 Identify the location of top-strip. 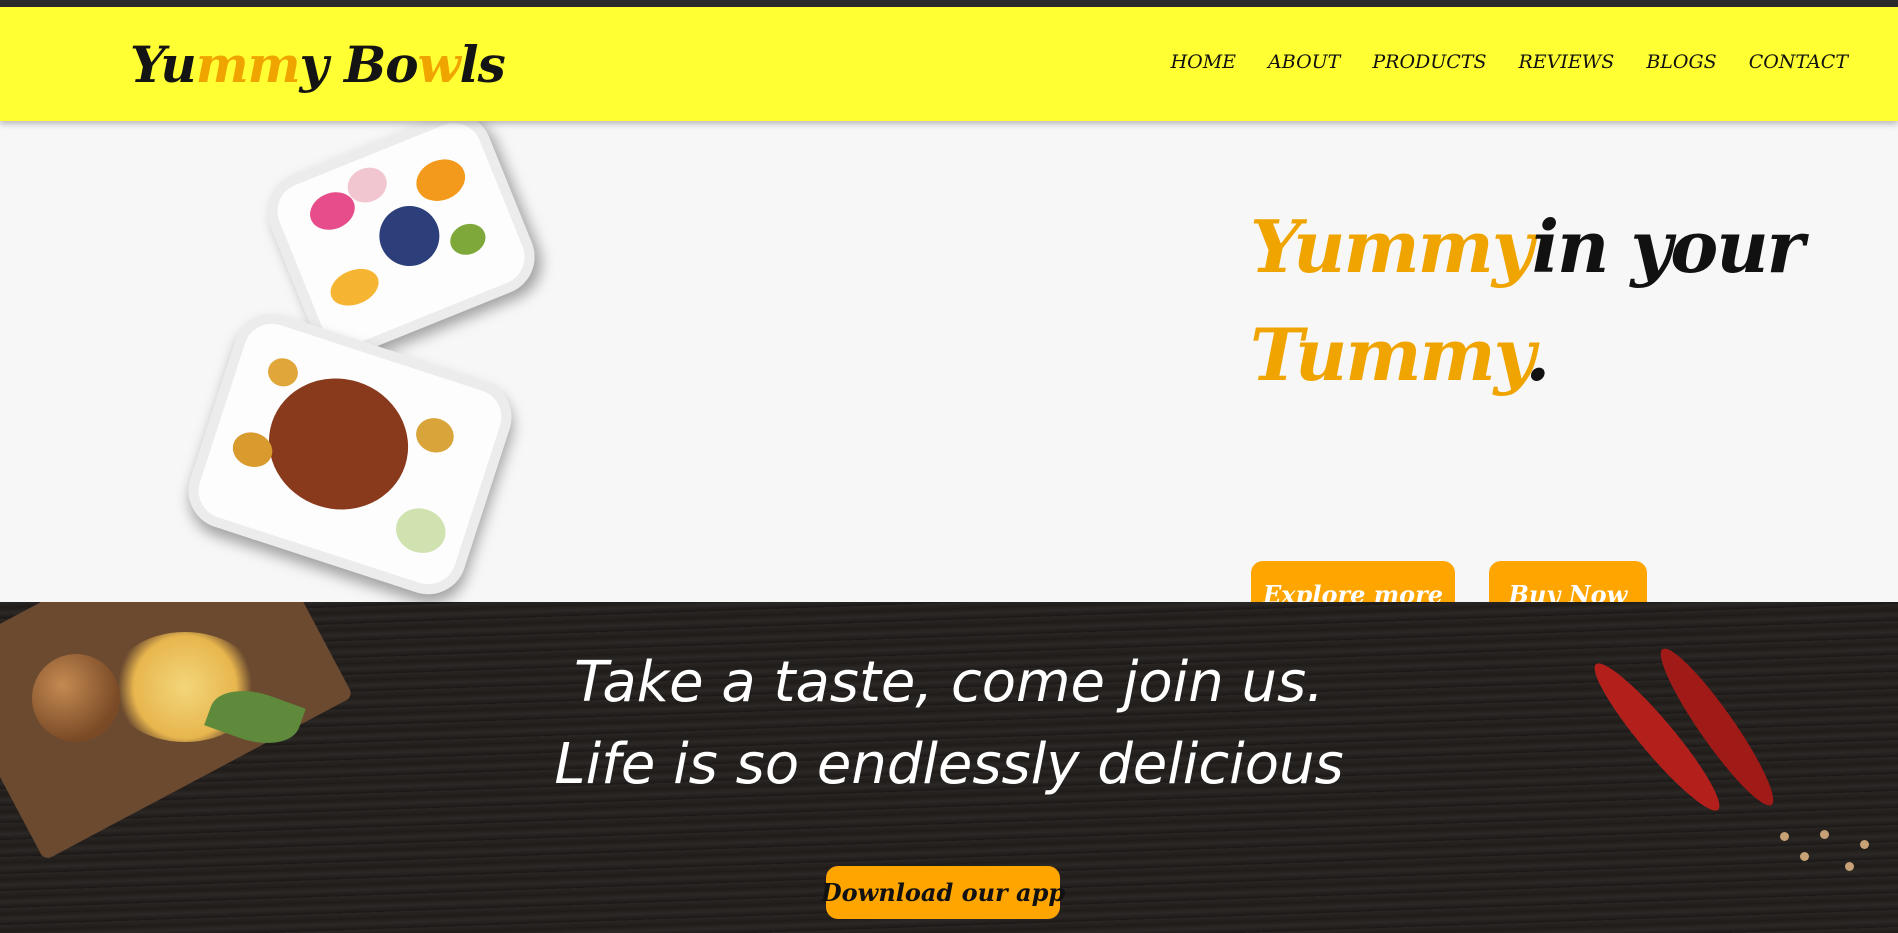
(949, 3).